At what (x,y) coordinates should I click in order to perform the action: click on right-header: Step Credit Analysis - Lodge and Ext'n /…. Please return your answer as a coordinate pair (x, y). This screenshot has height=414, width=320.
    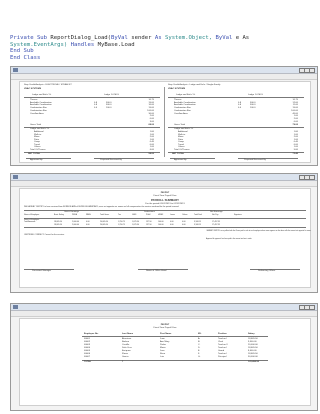
    Looking at the image, I should click on (194, 85).